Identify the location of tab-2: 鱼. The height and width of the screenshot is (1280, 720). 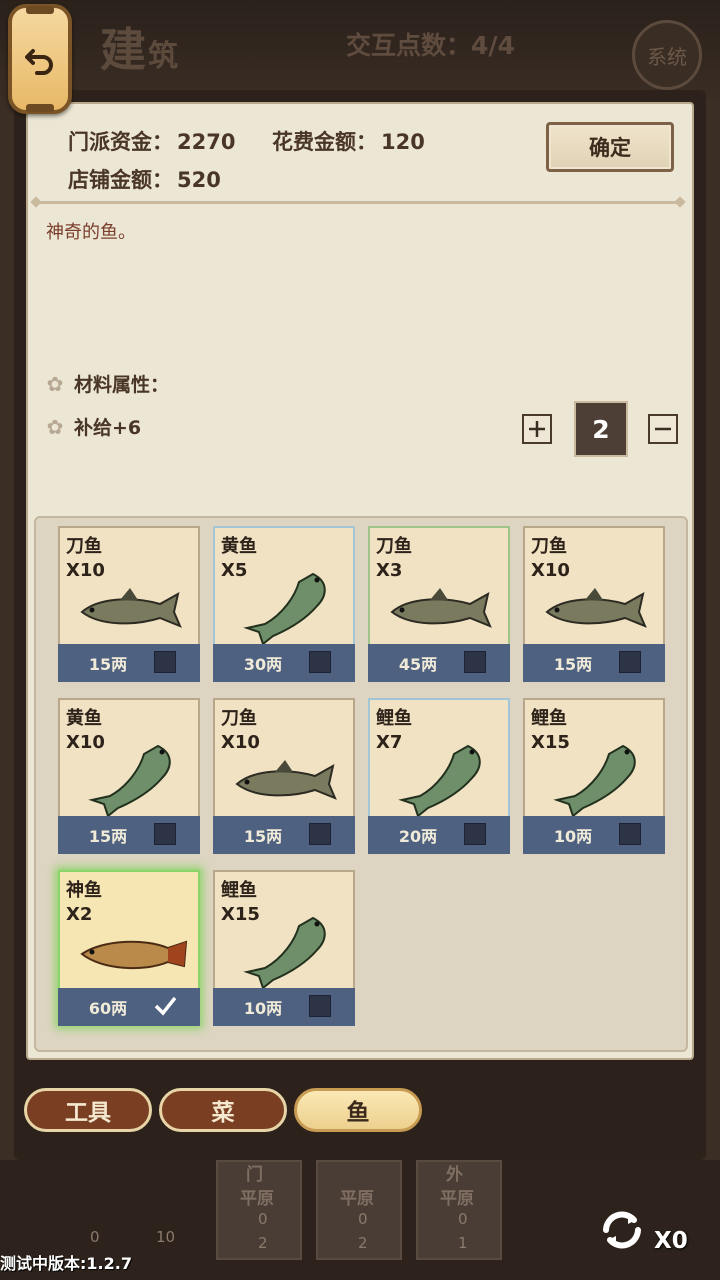
(358, 1110).